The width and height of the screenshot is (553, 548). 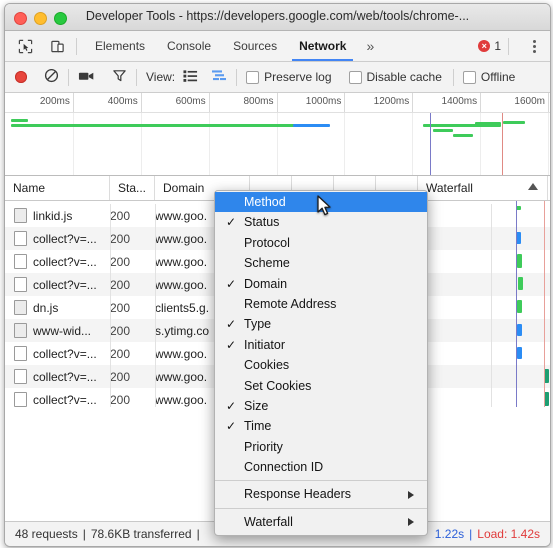 I want to click on tab-overflow-chevron-icon: », so click(x=370, y=46).